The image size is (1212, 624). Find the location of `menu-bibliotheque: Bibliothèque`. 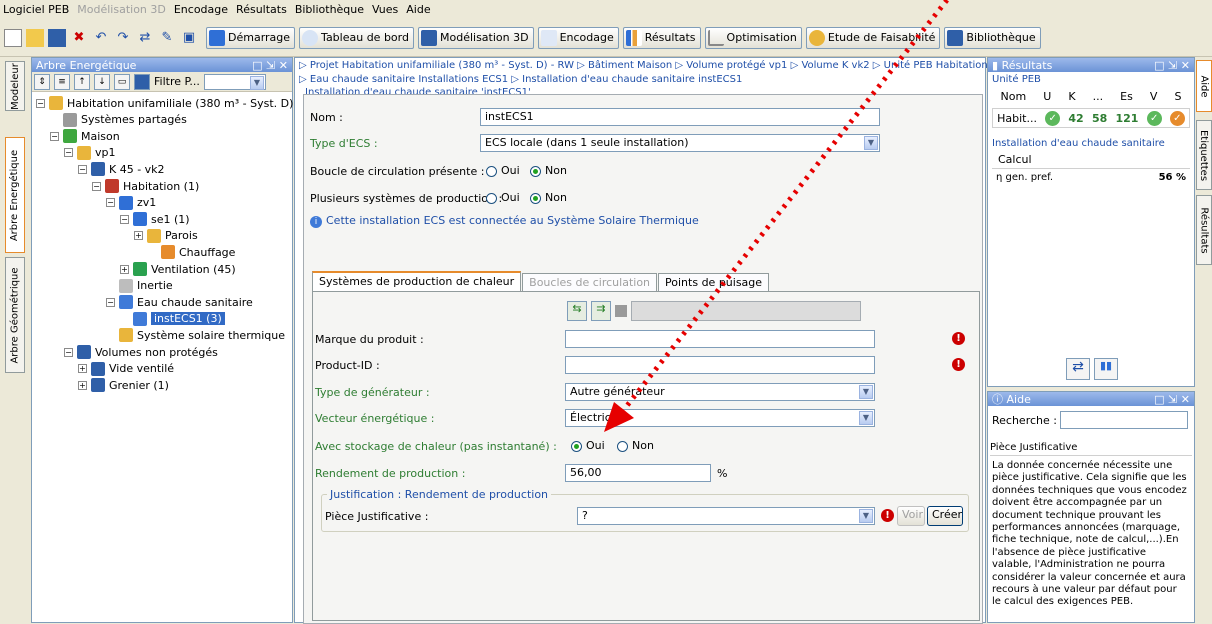

menu-bibliotheque: Bibliothèque is located at coordinates (329, 9).